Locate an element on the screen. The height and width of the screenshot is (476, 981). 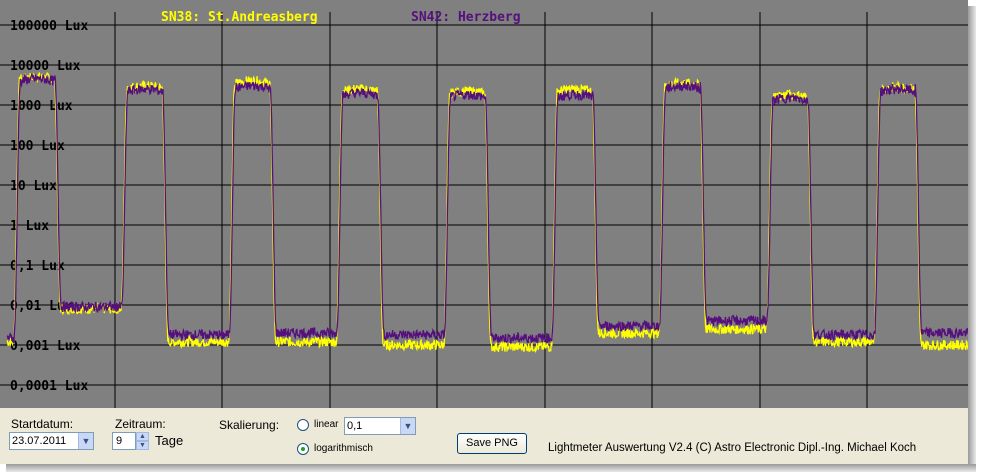
startdatum-value: 23.07.2011 is located at coordinates (39, 441).